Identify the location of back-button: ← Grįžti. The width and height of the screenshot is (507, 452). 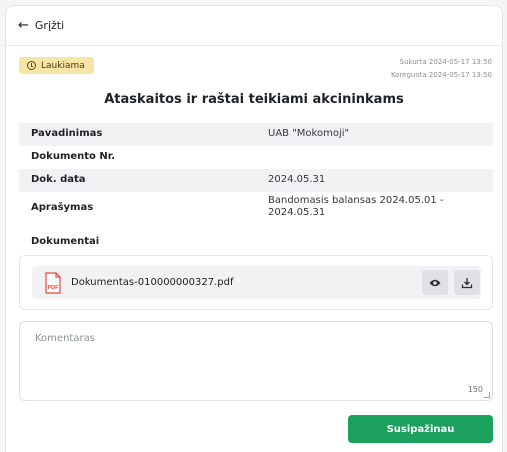
(41, 25).